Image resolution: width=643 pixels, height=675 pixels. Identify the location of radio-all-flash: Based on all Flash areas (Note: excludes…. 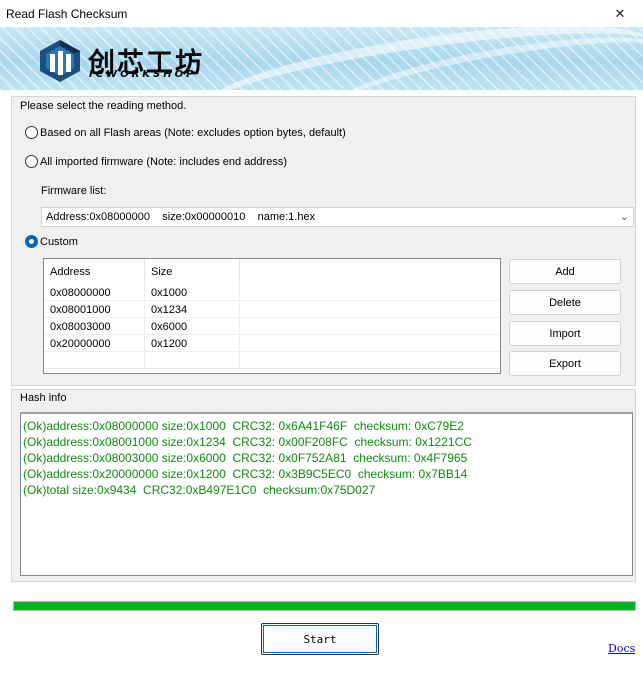
(185, 132).